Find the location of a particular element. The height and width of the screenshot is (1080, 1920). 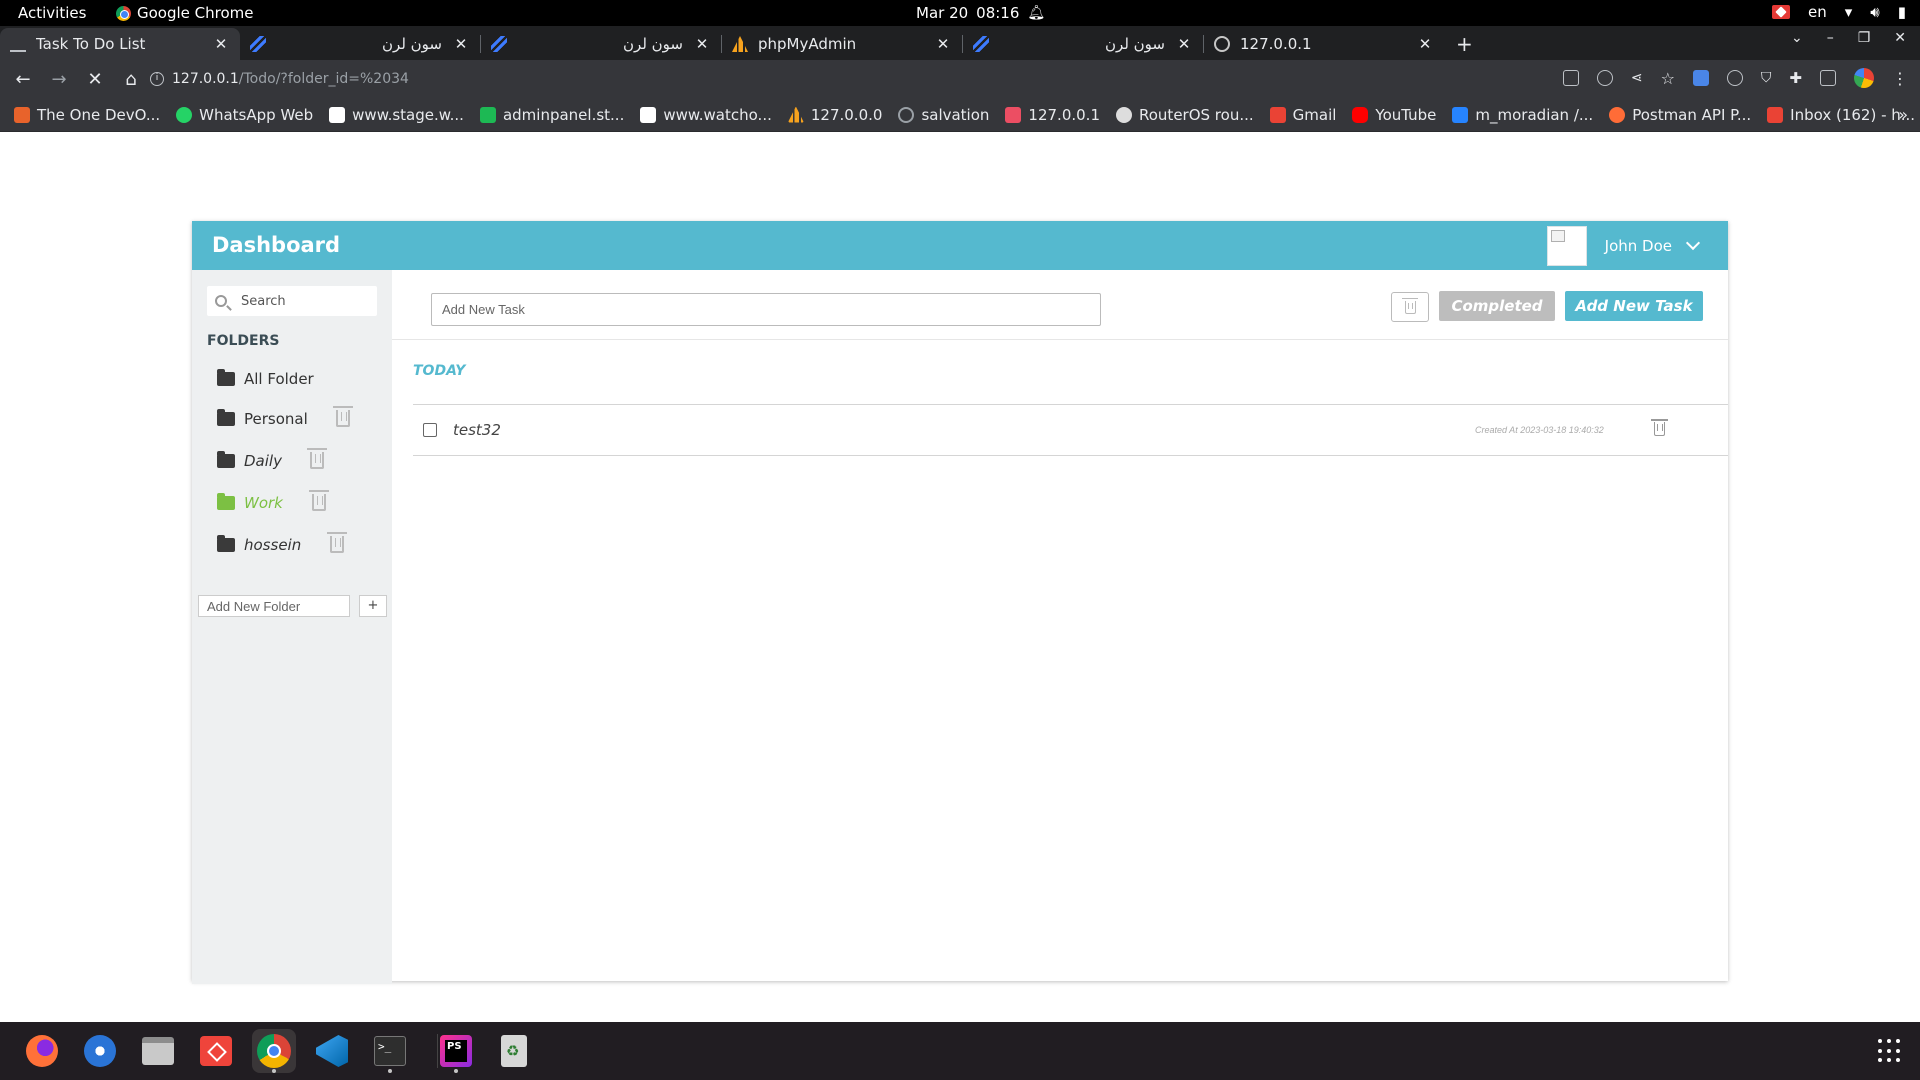

task-checkbox is located at coordinates (430, 430).